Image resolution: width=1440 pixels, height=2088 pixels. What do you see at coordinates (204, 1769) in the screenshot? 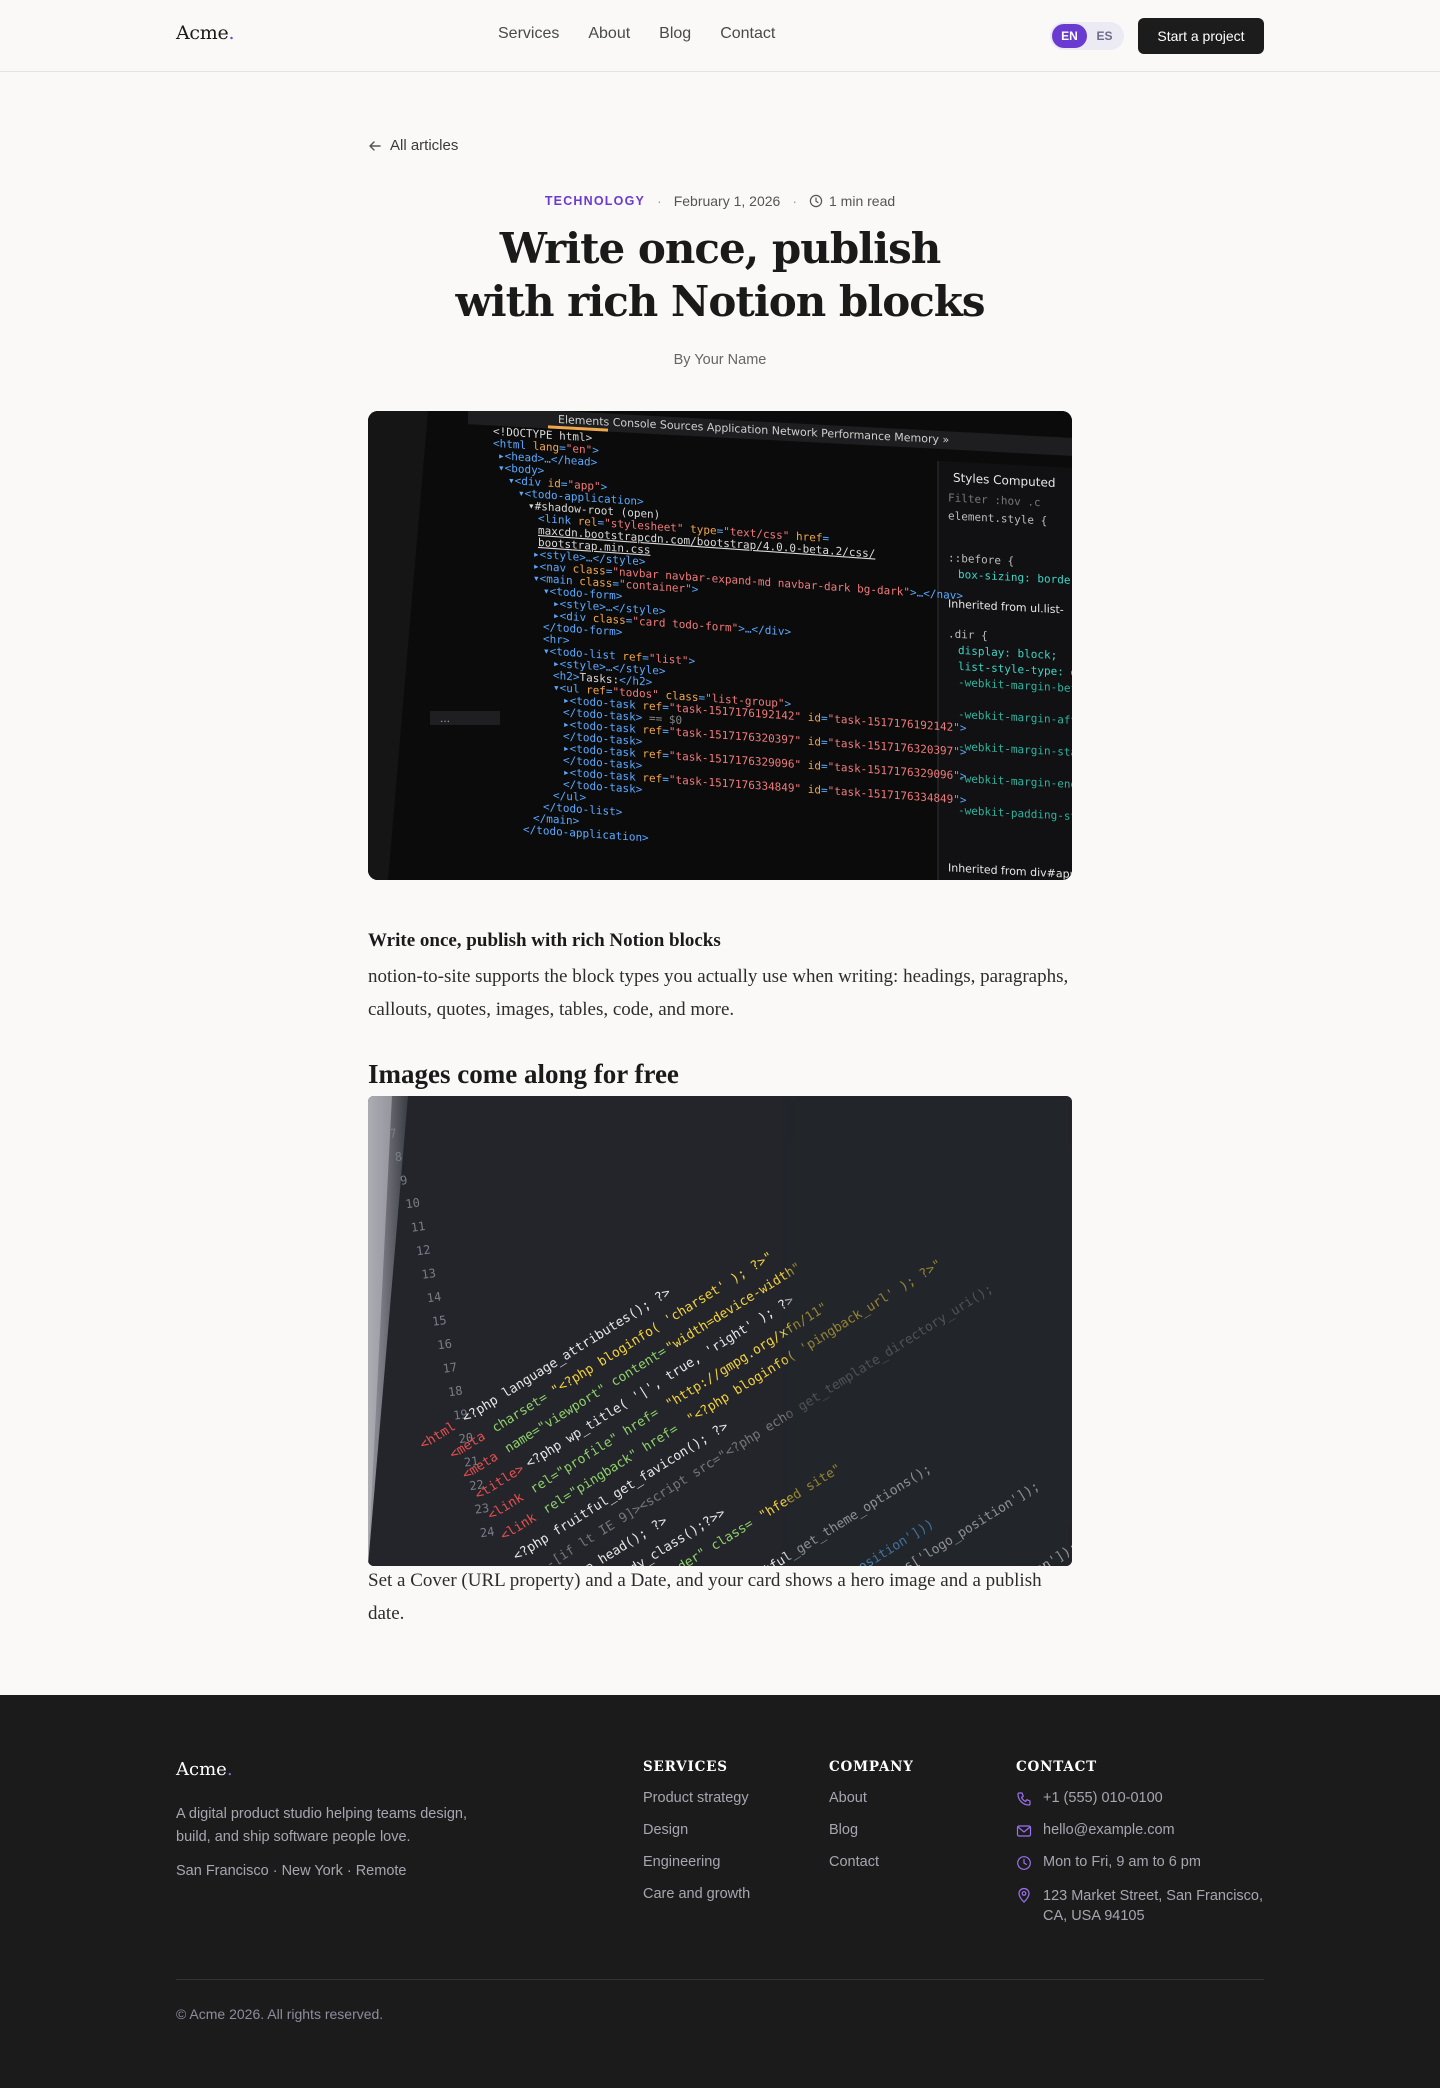
I see `footer-logo: Acme.` at bounding box center [204, 1769].